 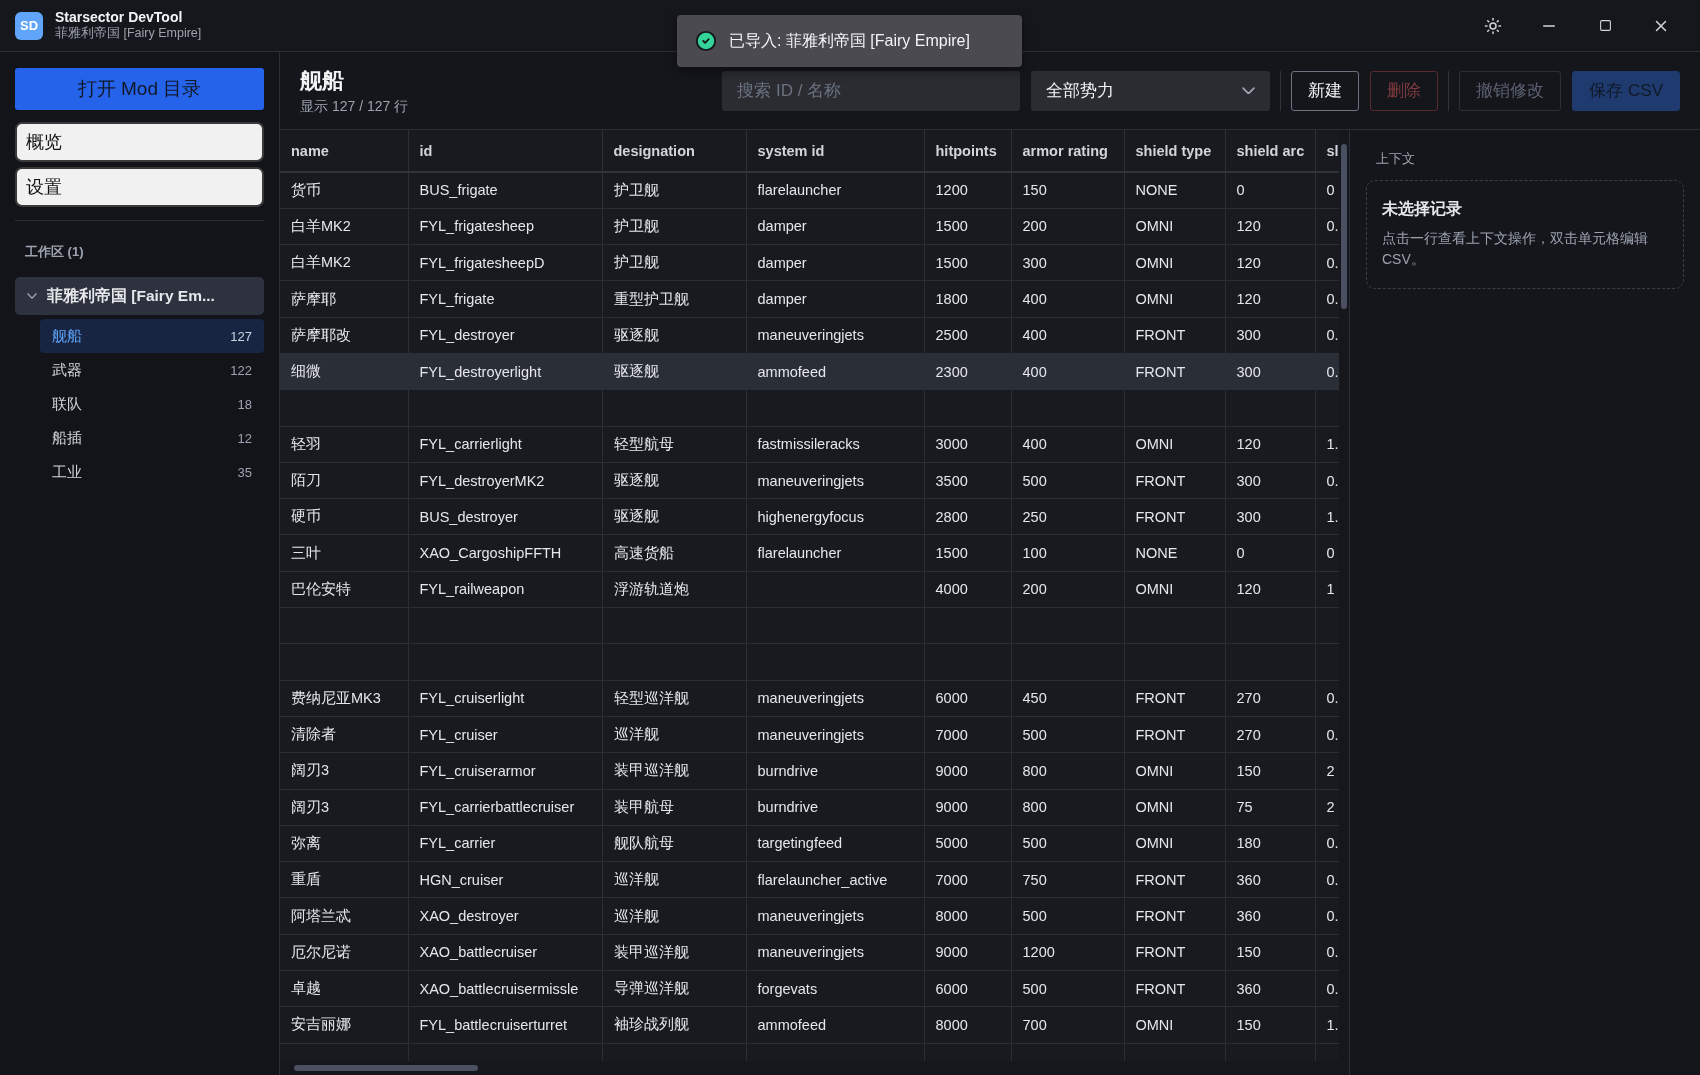 What do you see at coordinates (344, 151) in the screenshot?
I see `column-header: name` at bounding box center [344, 151].